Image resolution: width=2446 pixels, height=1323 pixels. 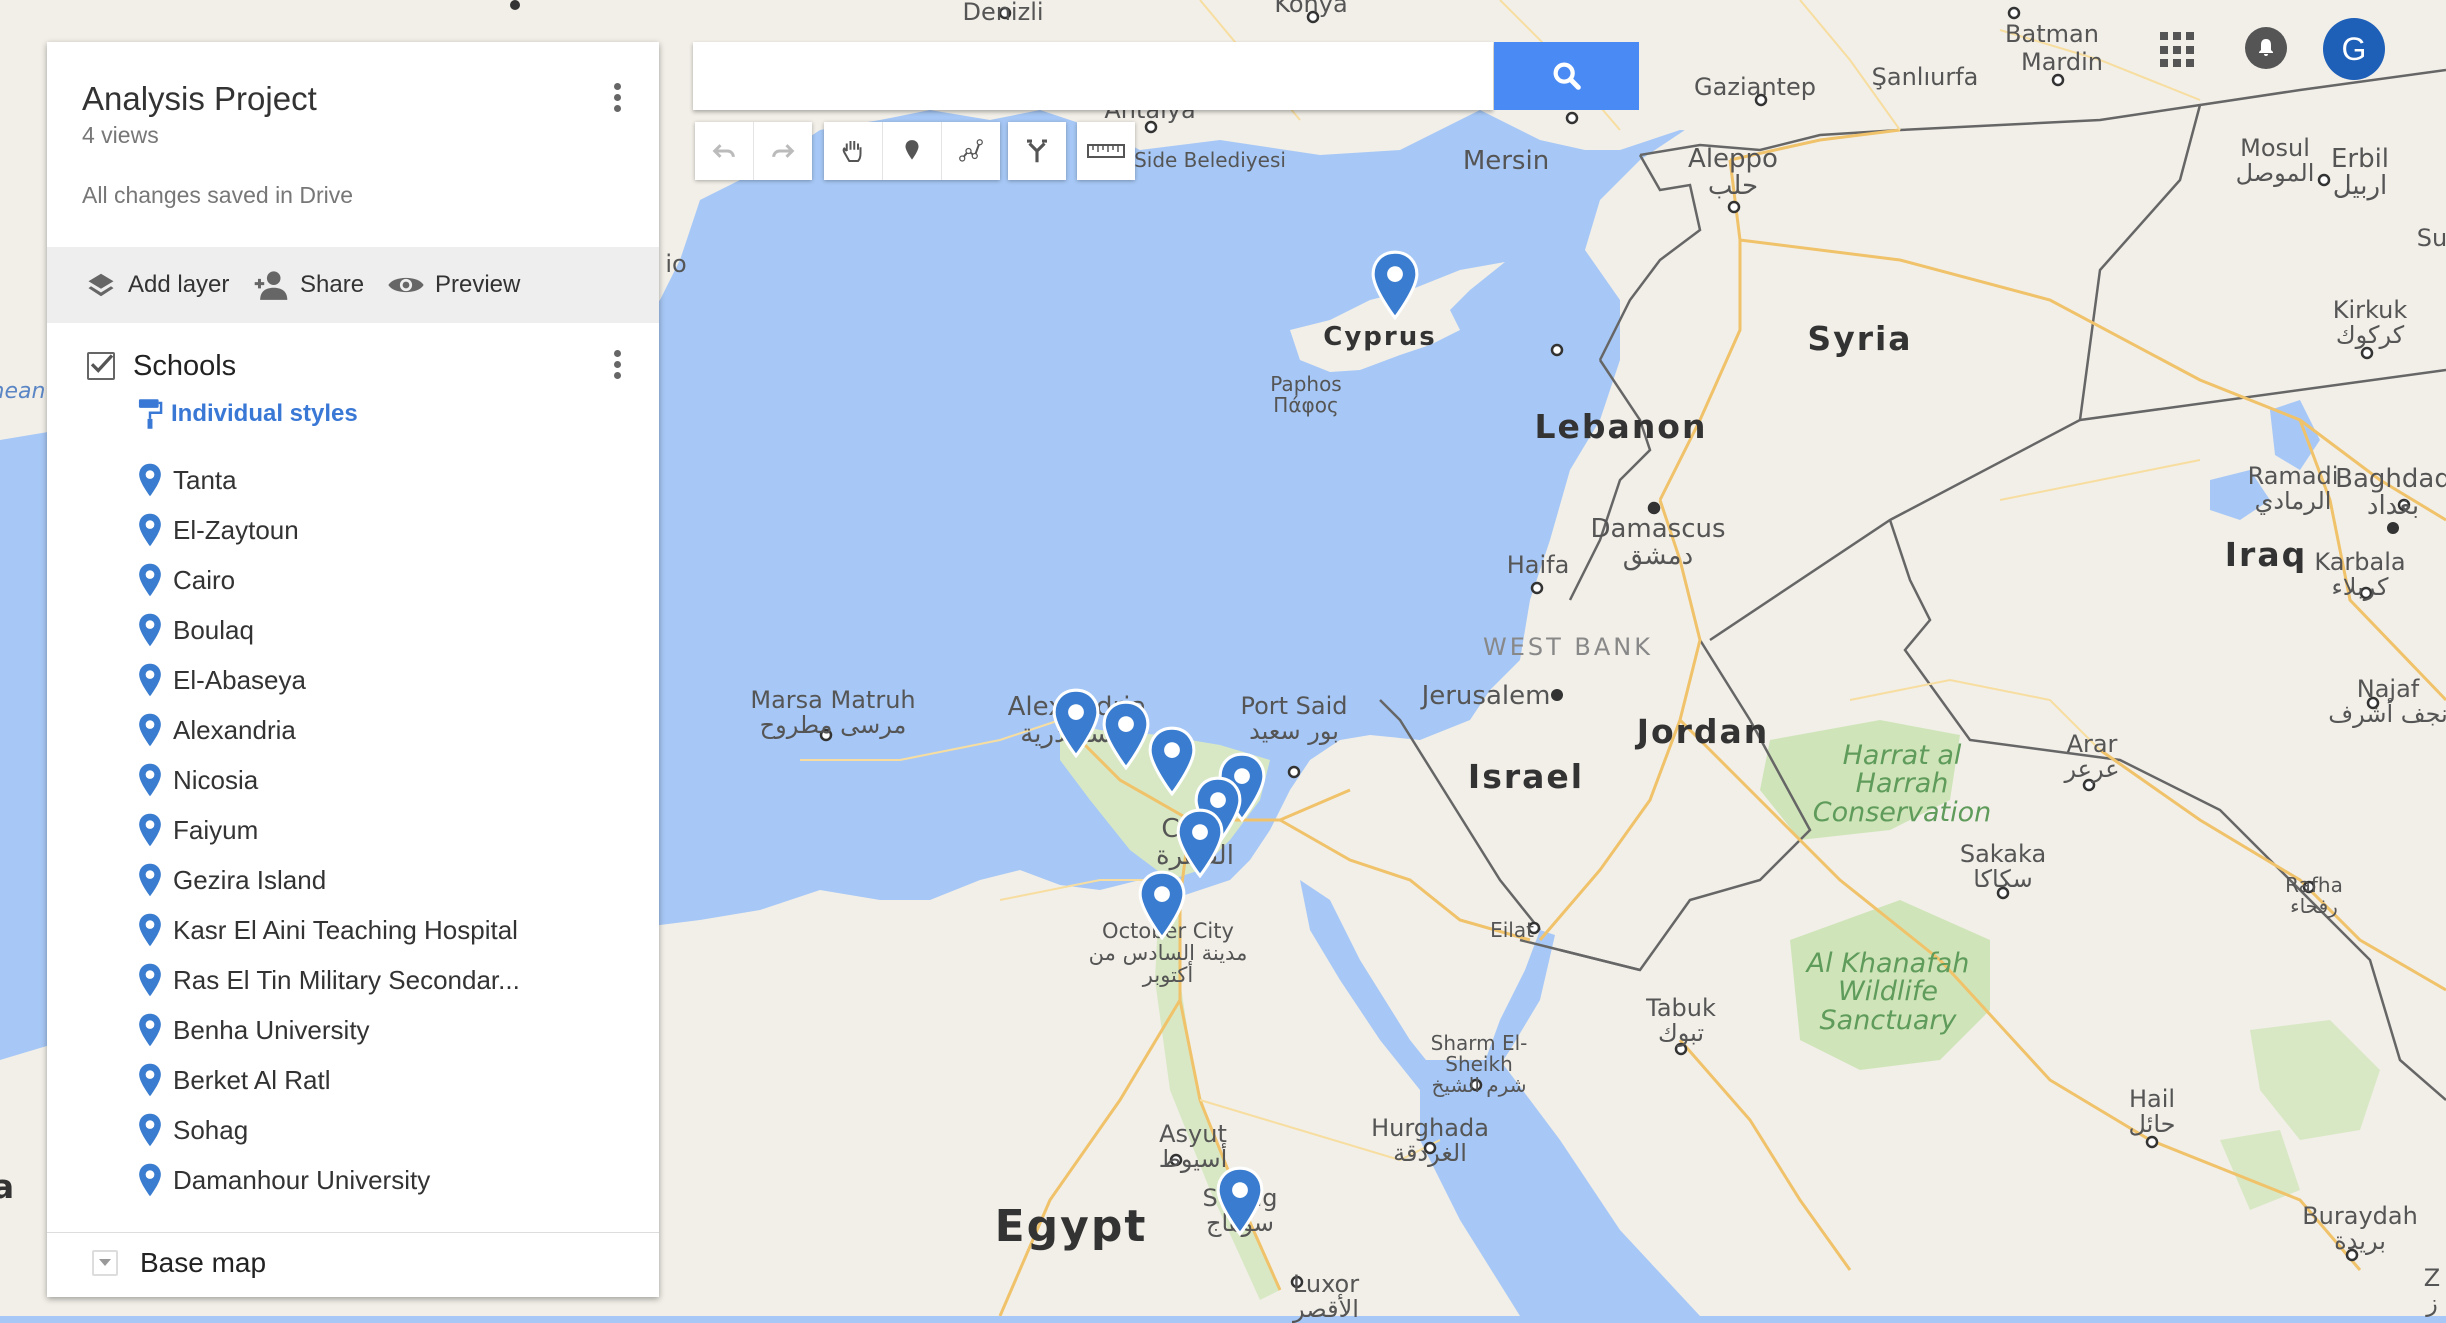 I want to click on preview-button: Preview, so click(x=453, y=285).